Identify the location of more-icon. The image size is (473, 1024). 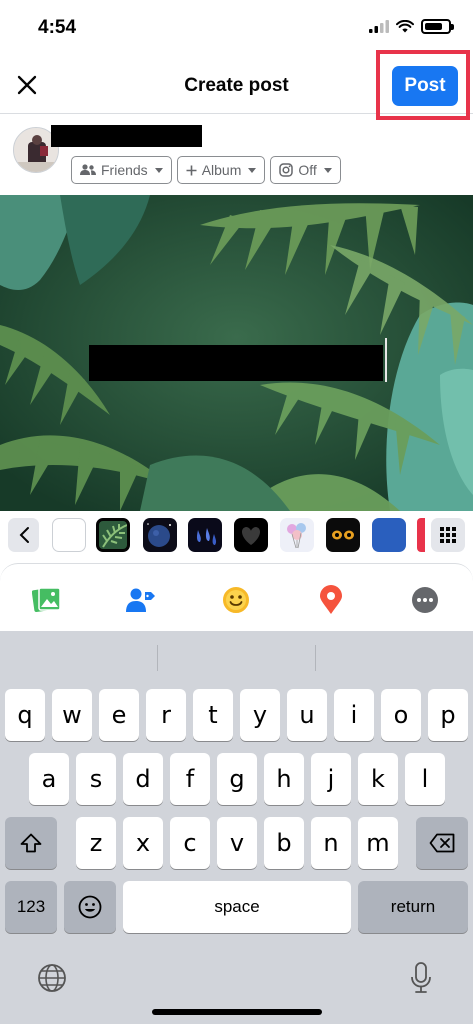
(425, 600).